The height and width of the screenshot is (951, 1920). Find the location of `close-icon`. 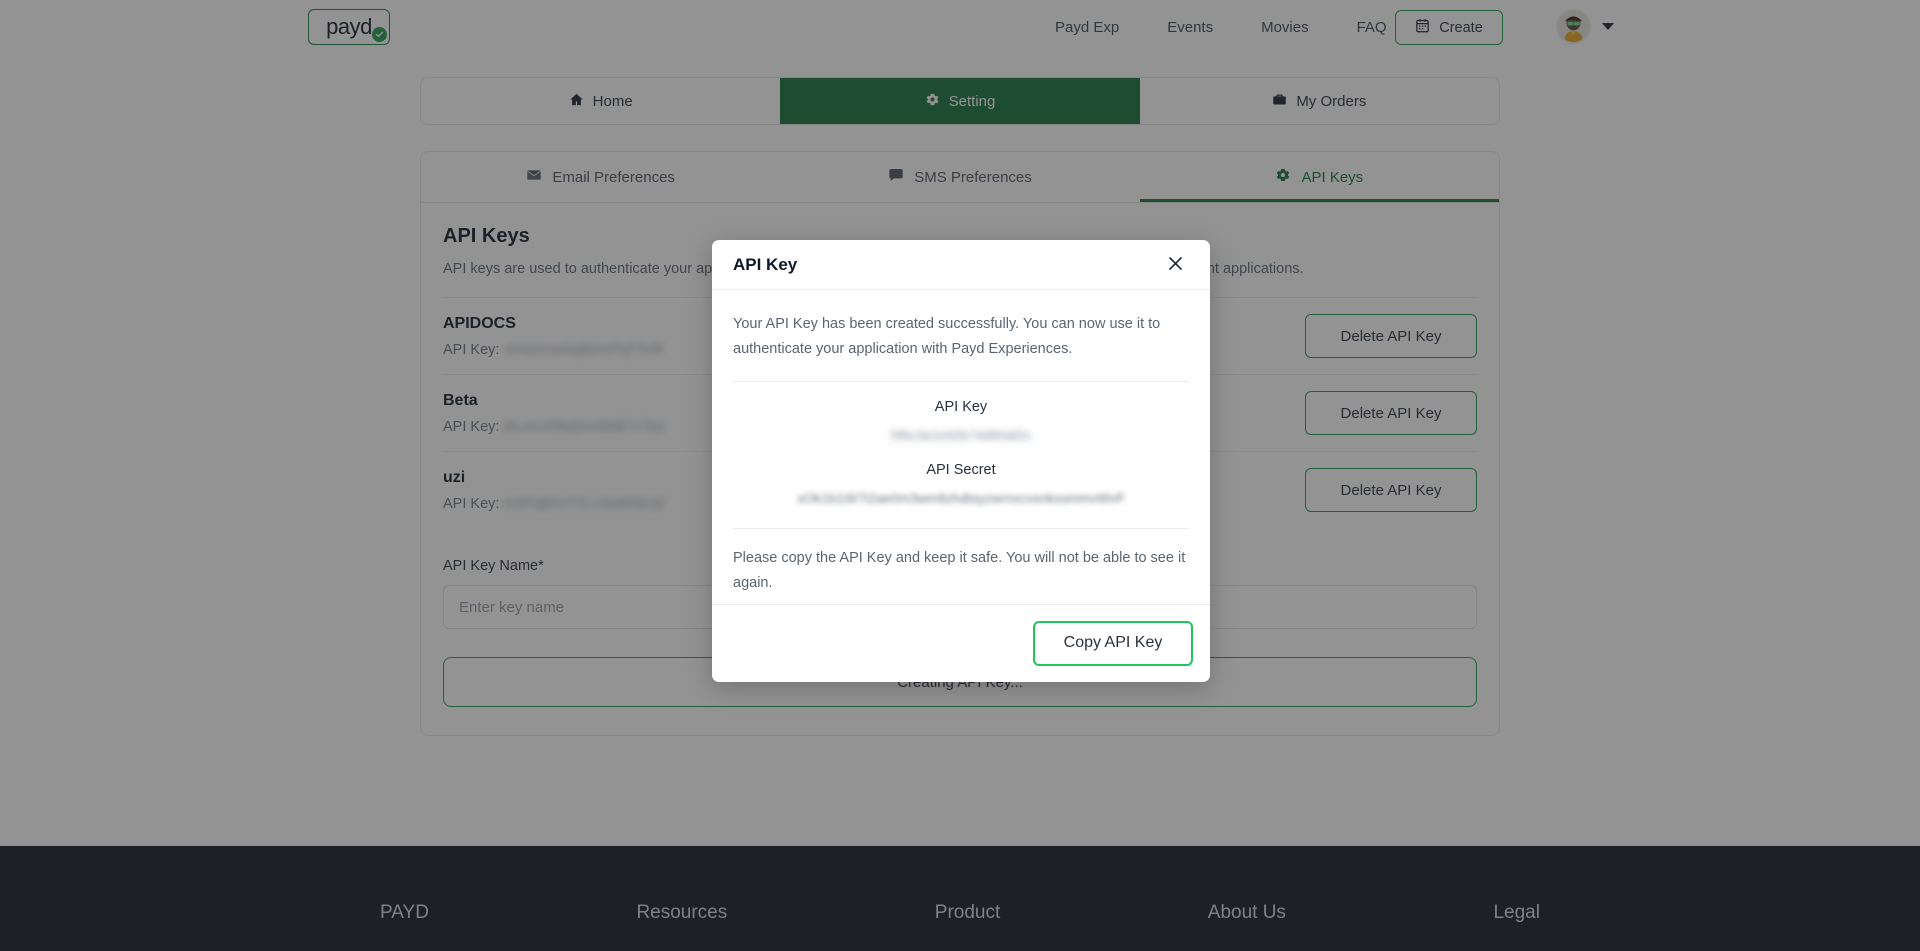

close-icon is located at coordinates (1175, 265).